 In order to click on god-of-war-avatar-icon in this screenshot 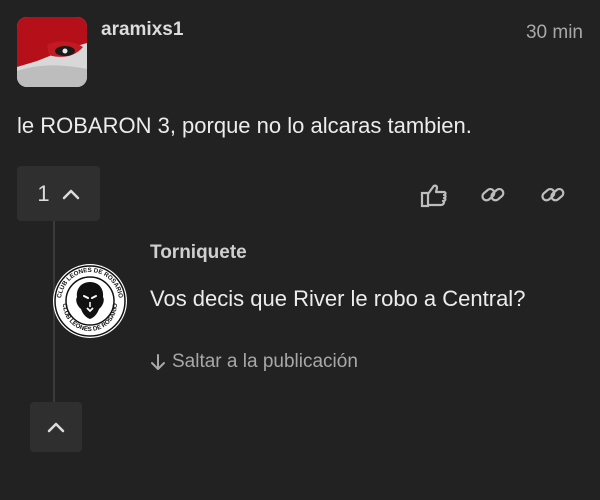, I will do `click(52, 52)`.